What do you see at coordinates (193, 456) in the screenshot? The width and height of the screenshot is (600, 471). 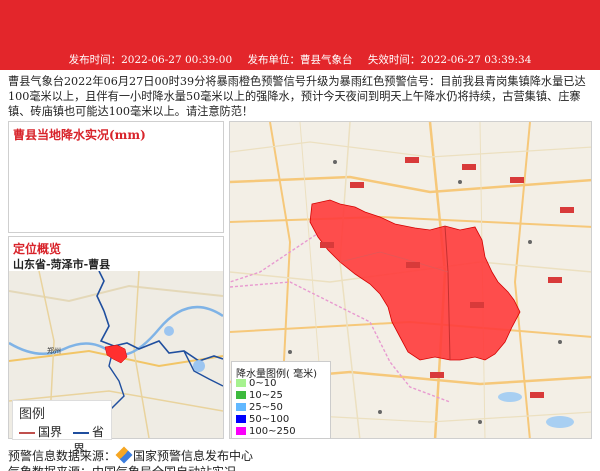 I see `source-name-link: 国家预警信息发布中心` at bounding box center [193, 456].